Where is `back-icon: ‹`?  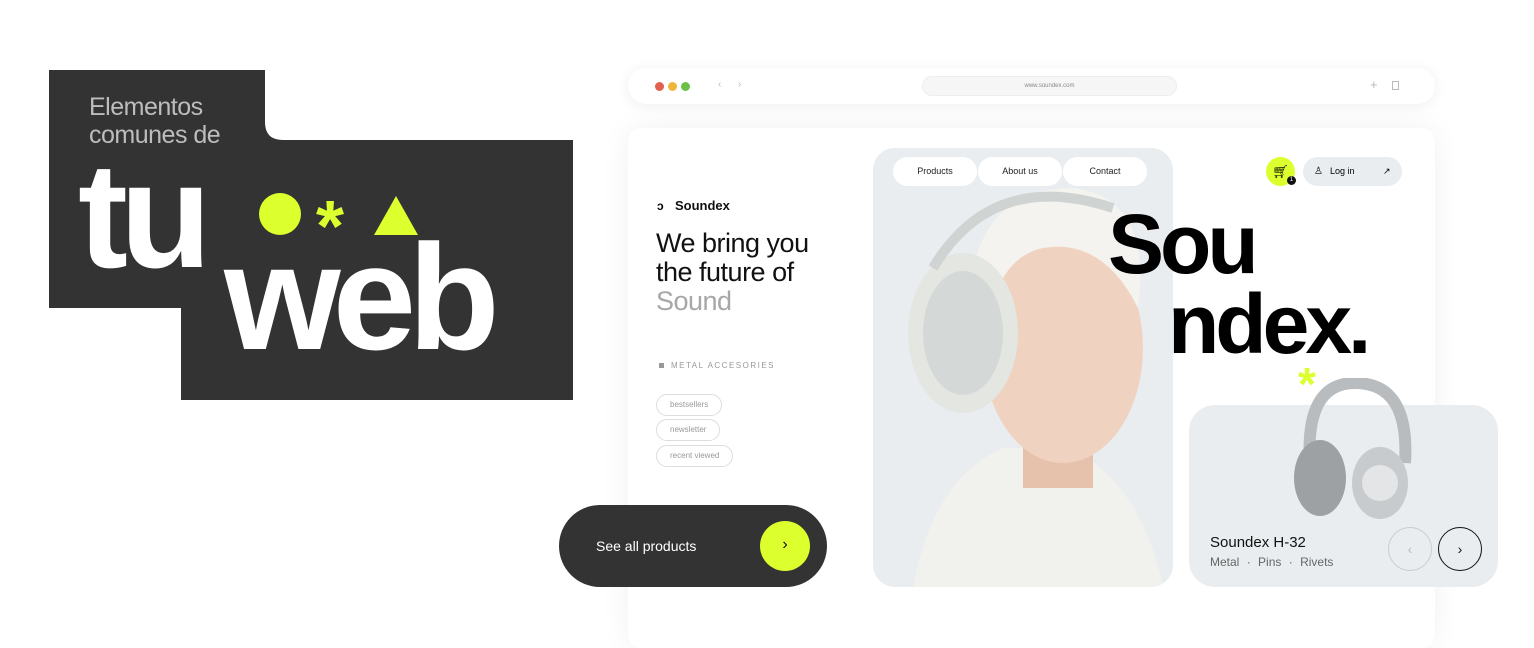
back-icon: ‹ is located at coordinates (719, 84).